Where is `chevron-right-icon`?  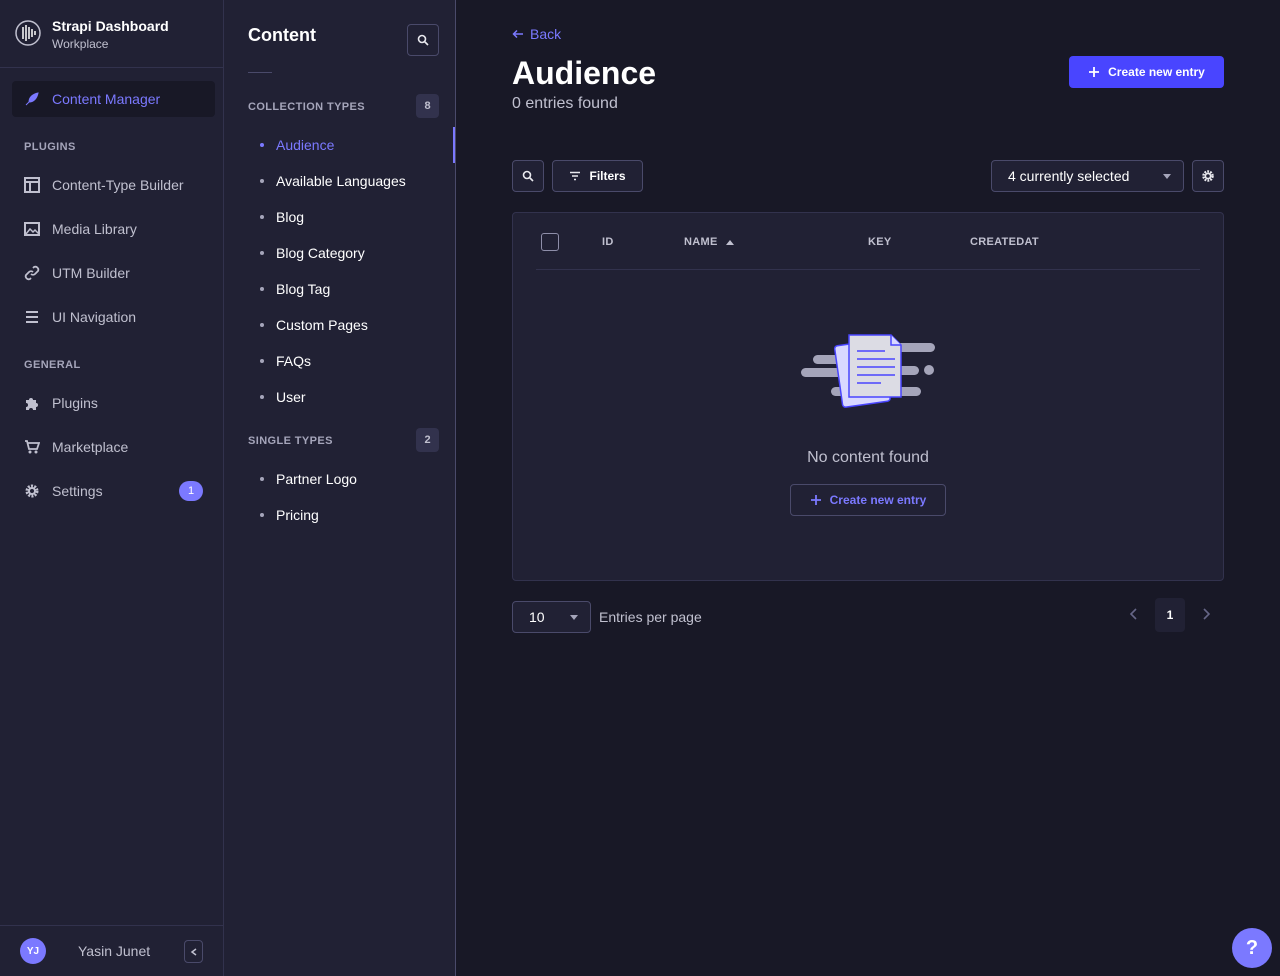
chevron-right-icon is located at coordinates (1207, 614).